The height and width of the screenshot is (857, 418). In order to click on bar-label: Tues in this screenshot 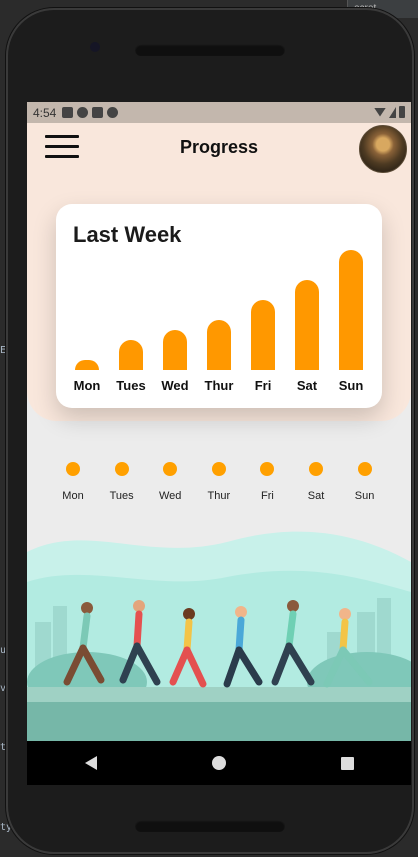, I will do `click(131, 385)`.